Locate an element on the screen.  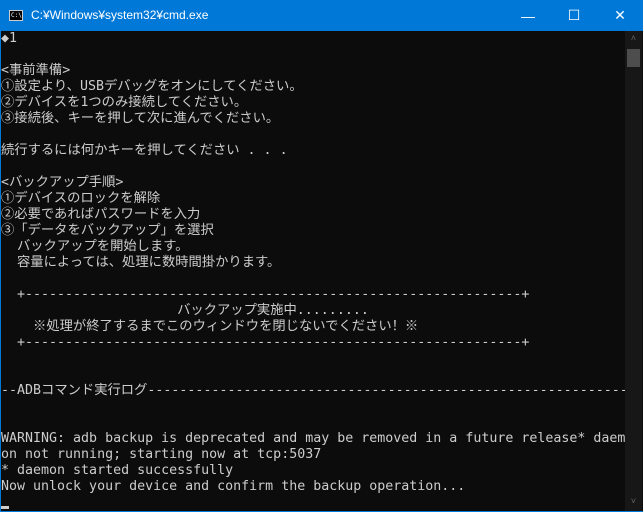
console-cursor-line is located at coordinates (313, 503).